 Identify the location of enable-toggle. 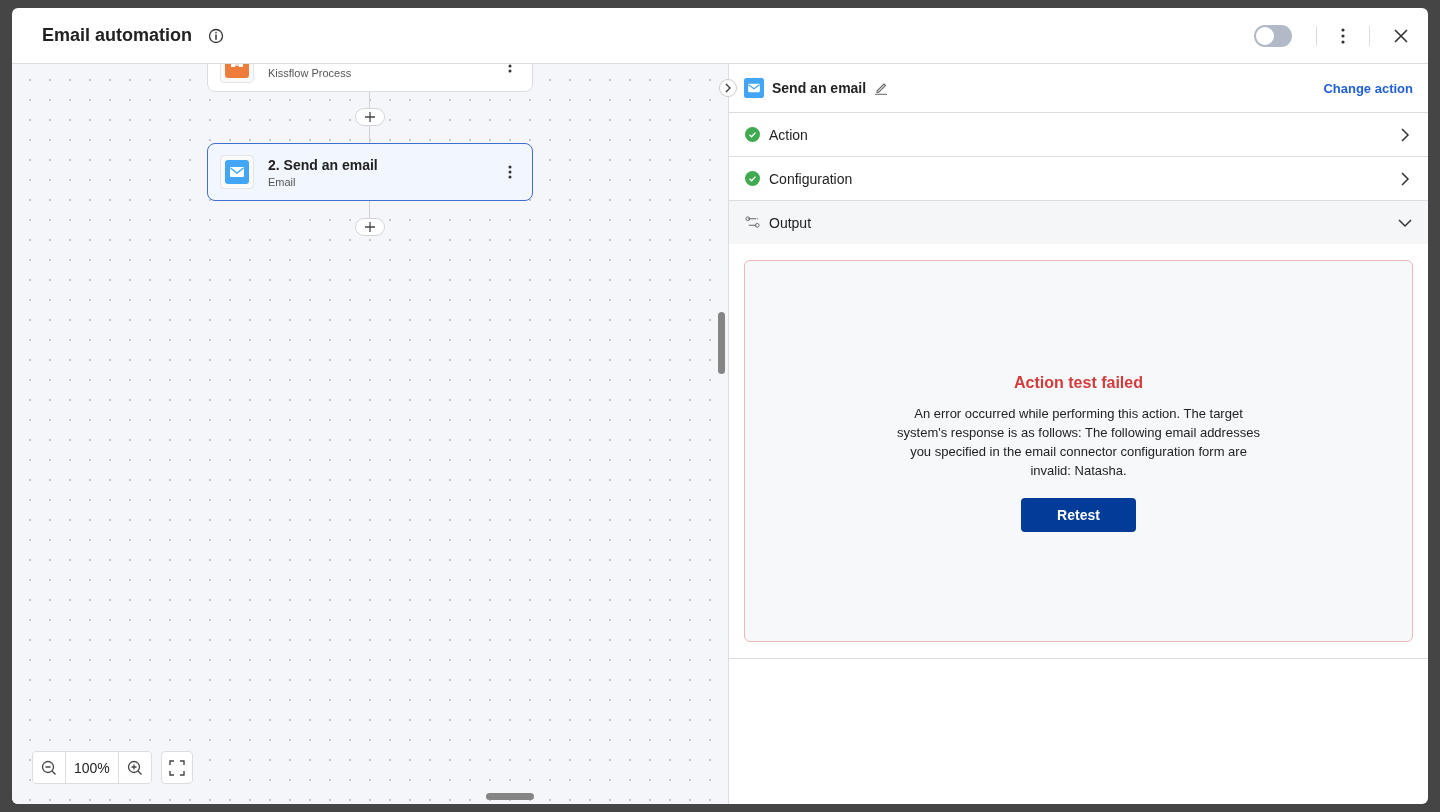
(1273, 35).